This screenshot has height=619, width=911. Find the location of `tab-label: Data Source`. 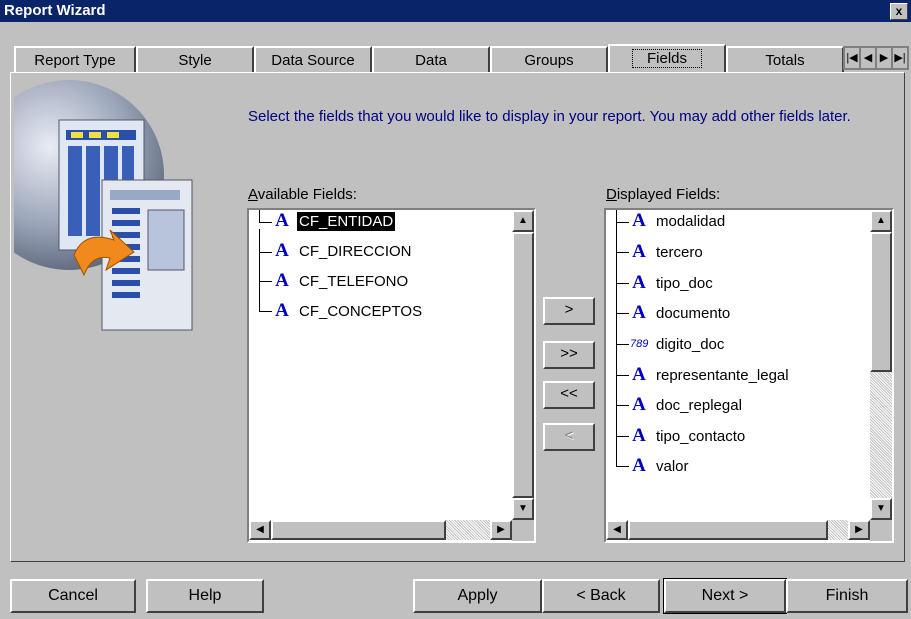

tab-label: Data Source is located at coordinates (313, 60).